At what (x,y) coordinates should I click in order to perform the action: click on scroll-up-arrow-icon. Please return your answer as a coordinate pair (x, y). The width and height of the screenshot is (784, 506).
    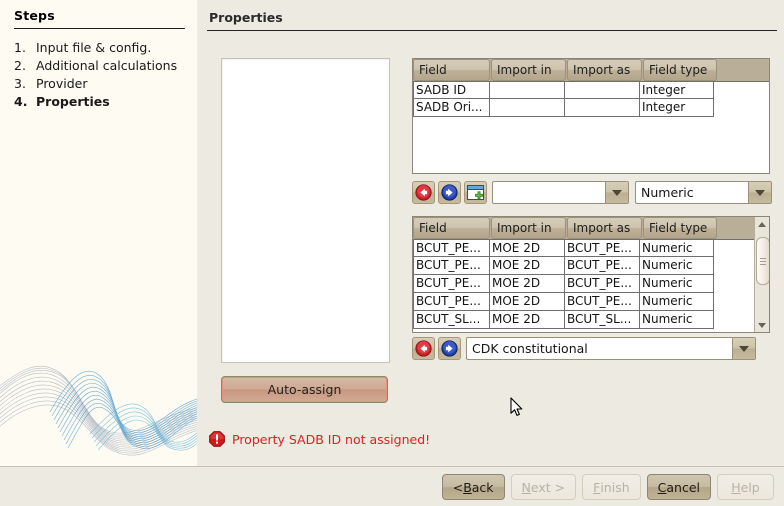
    Looking at the image, I should click on (762, 224).